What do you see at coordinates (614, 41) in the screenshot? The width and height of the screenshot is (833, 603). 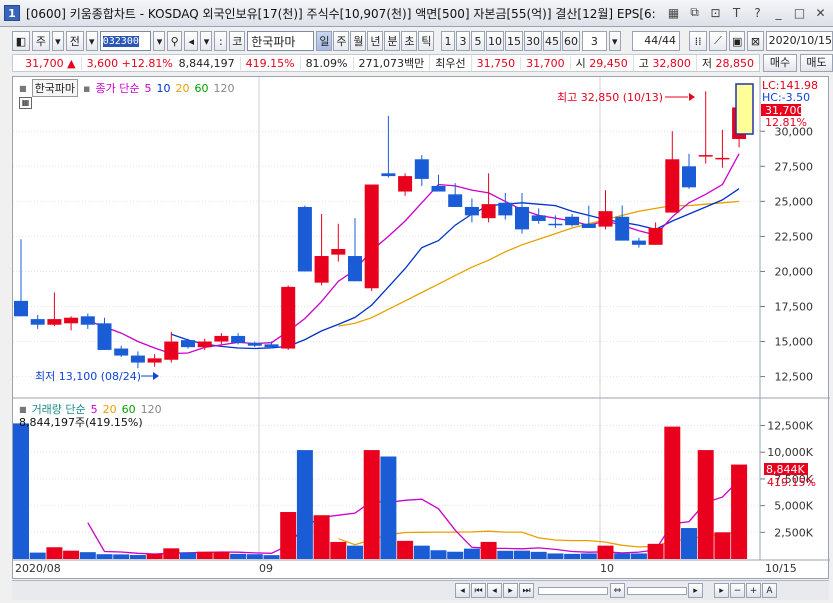 I see `interval-dropdown-icon: ▾` at bounding box center [614, 41].